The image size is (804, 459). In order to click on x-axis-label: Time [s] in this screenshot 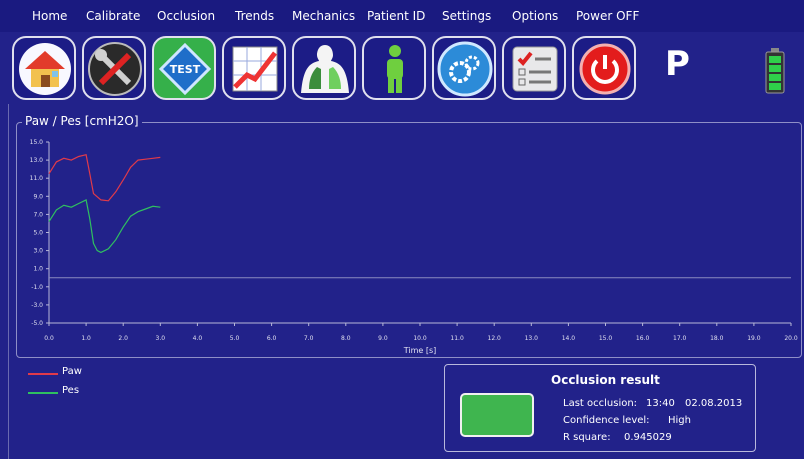, I will do `click(420, 350)`.